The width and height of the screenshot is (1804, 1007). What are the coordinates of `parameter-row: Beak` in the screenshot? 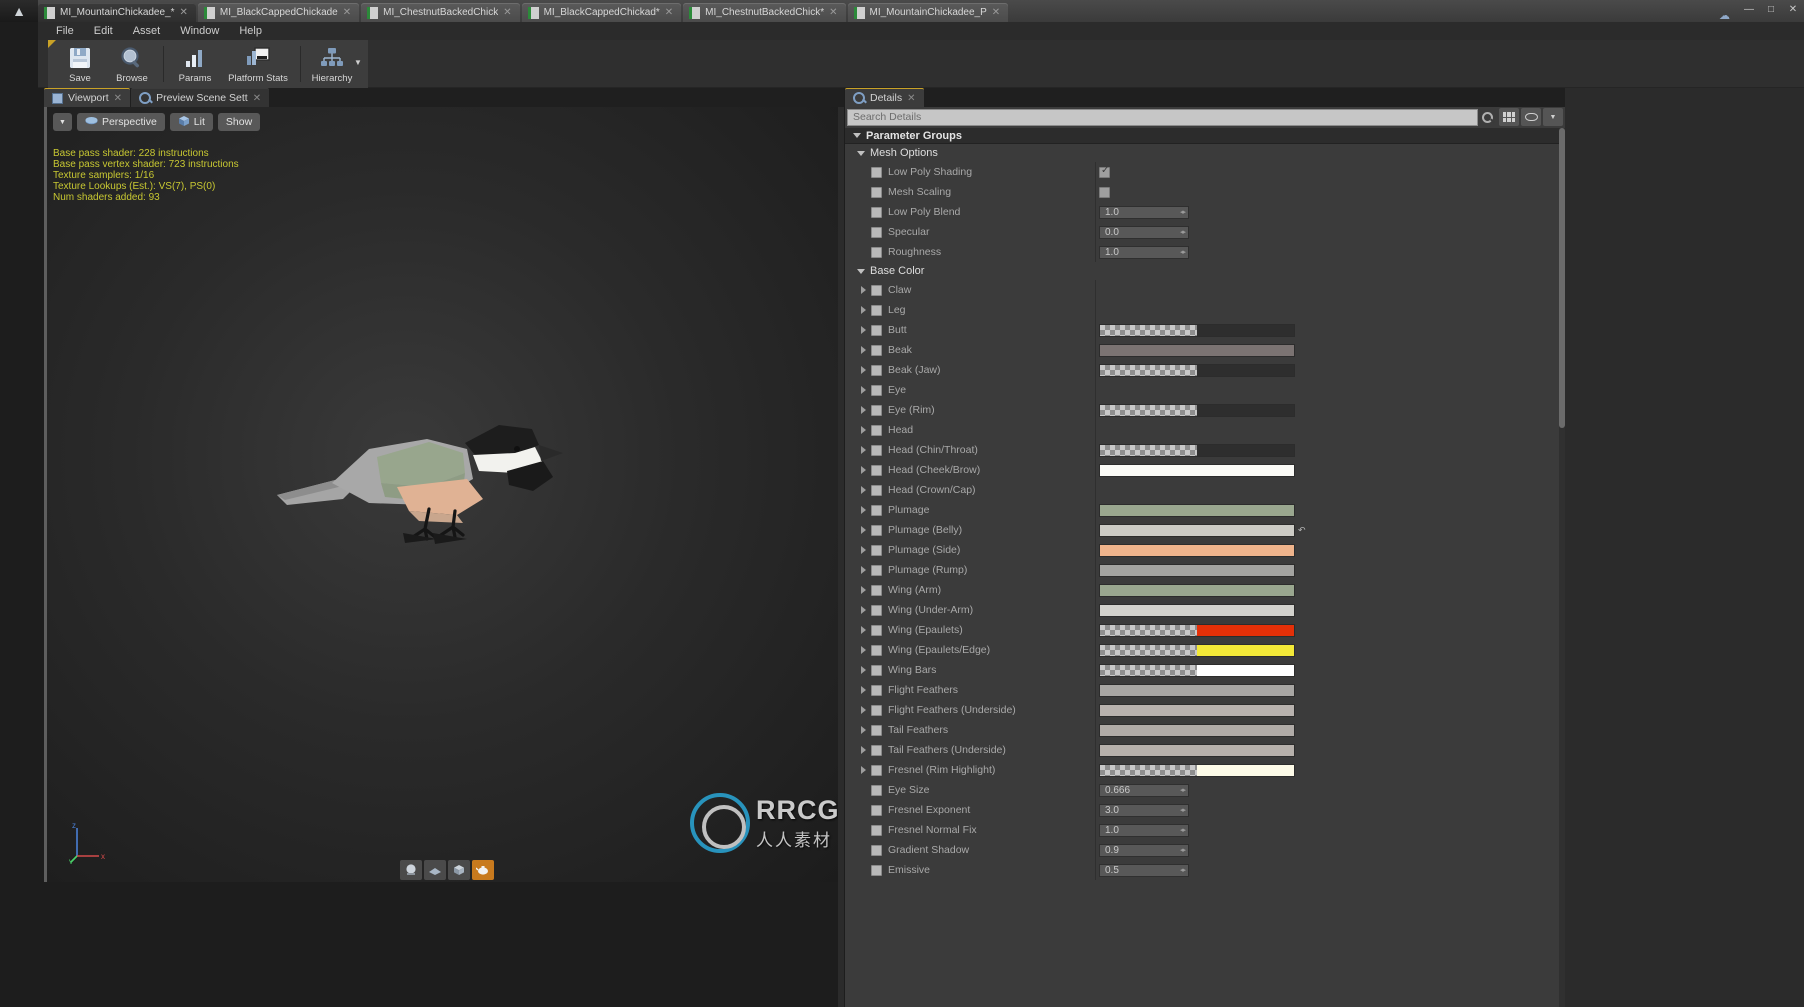 It's located at (1205, 350).